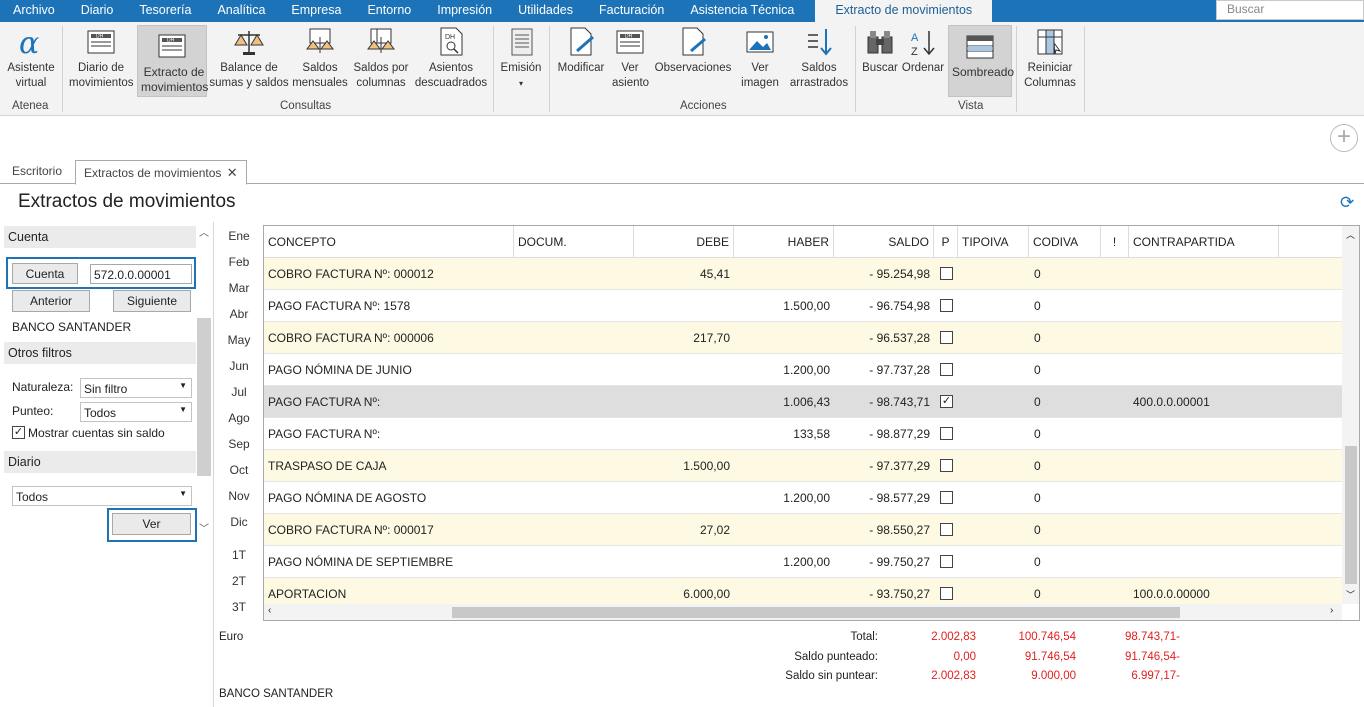  Describe the element at coordinates (141, 274) in the screenshot. I see `cuenta-input: 572.0.0.00001` at that location.